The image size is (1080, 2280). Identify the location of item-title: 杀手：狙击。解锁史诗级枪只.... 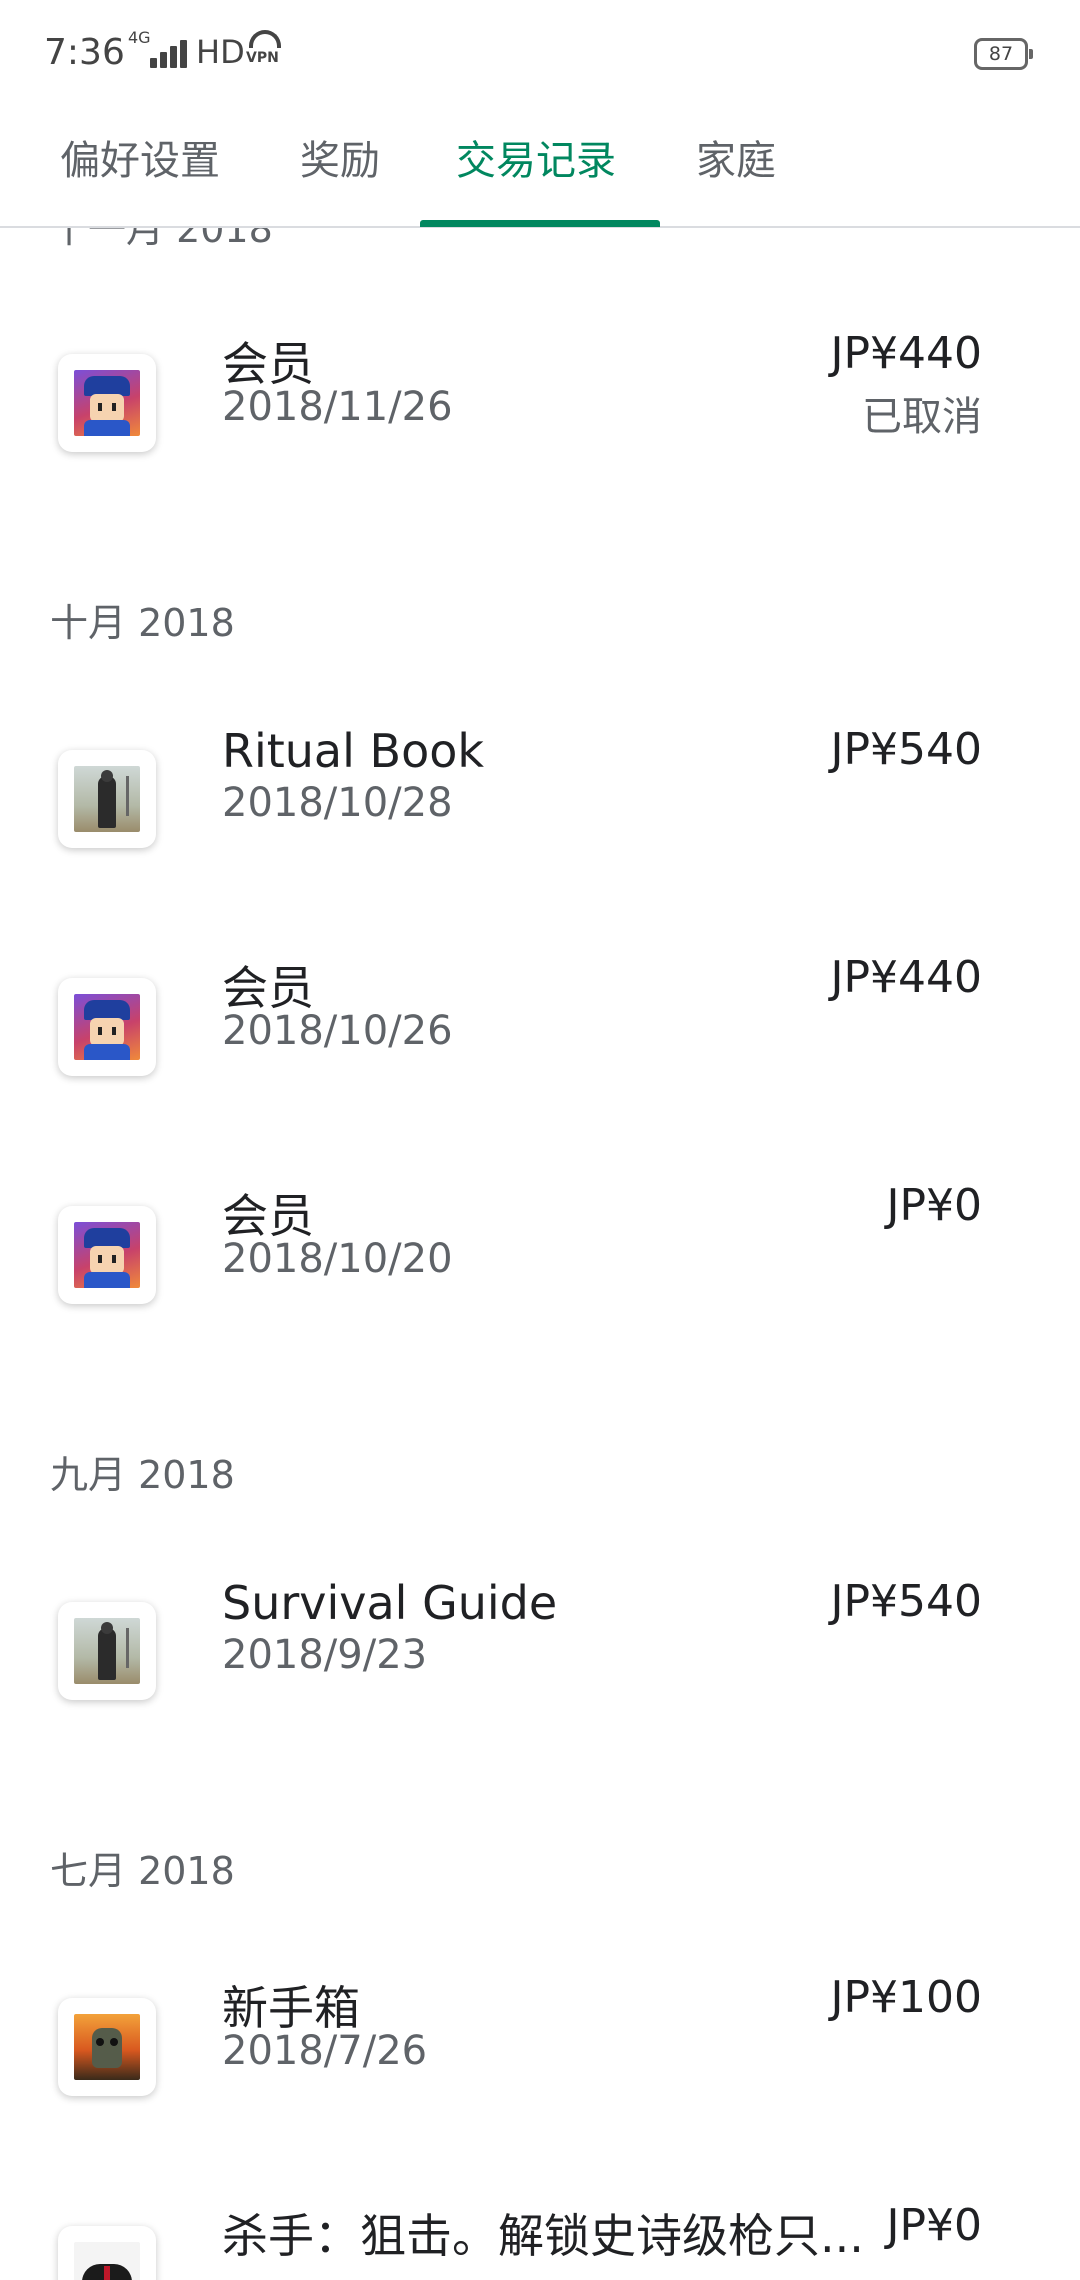
(543, 2236).